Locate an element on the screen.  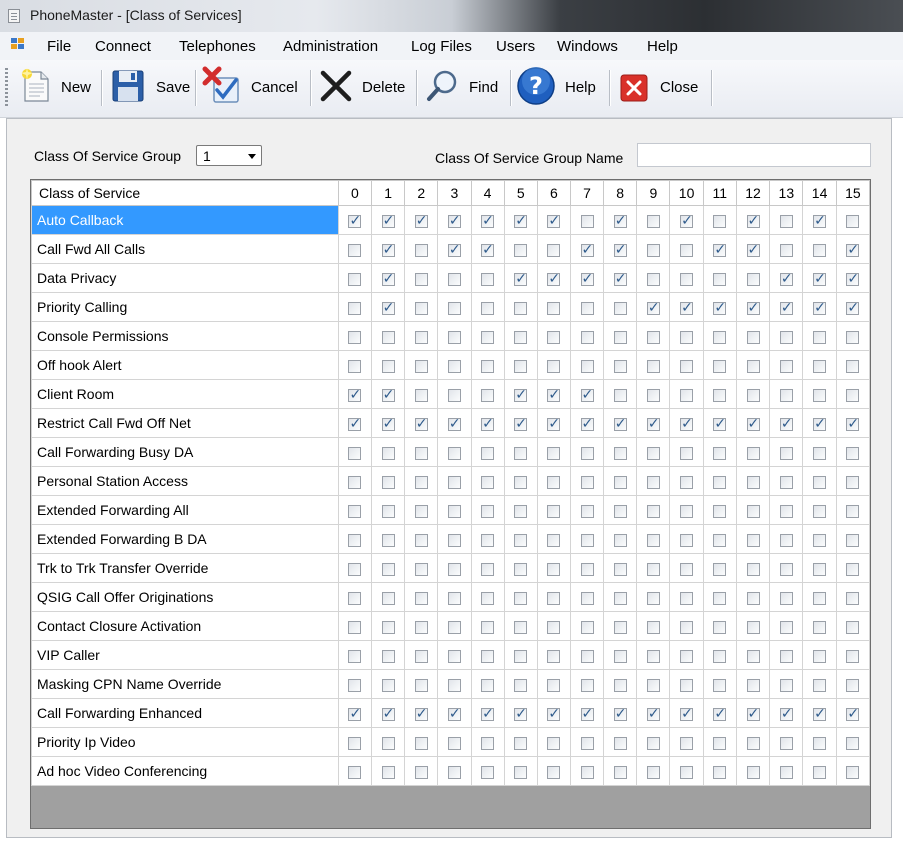
table-row: QSIG Call Offer Originations is located at coordinates (450, 597).